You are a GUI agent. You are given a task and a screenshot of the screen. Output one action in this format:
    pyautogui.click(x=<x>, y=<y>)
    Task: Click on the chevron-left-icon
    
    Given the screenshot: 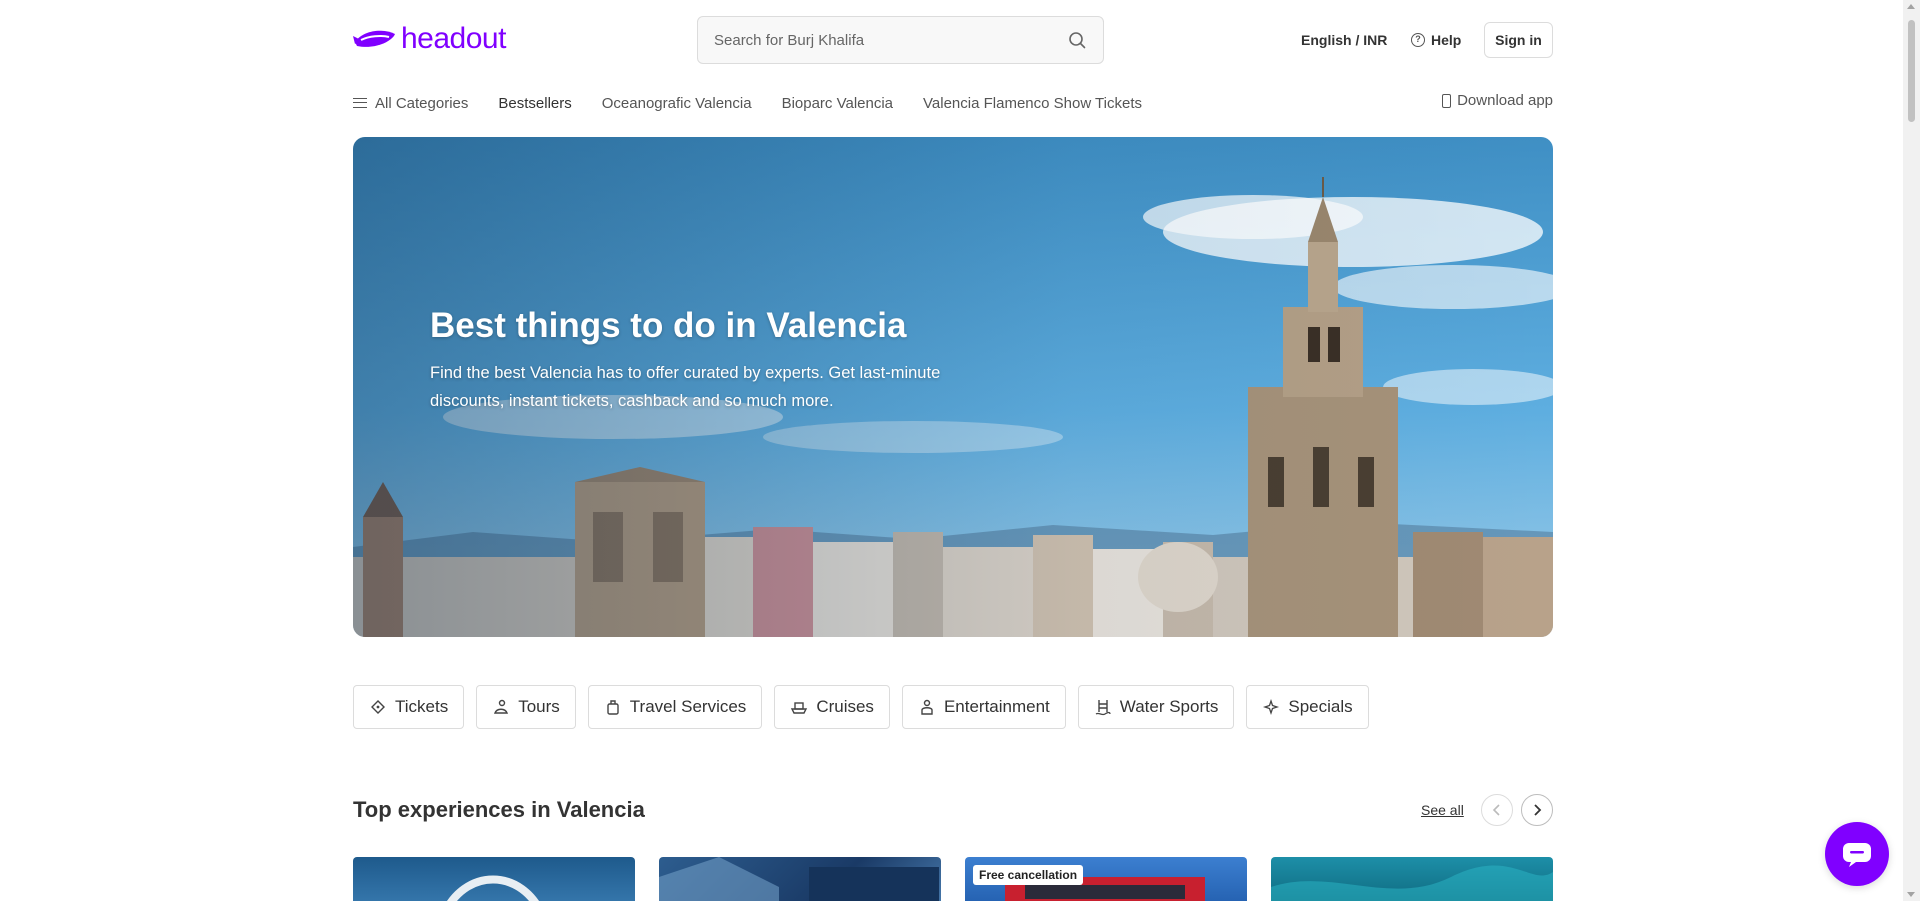 What is the action you would take?
    pyautogui.click(x=1496, y=810)
    